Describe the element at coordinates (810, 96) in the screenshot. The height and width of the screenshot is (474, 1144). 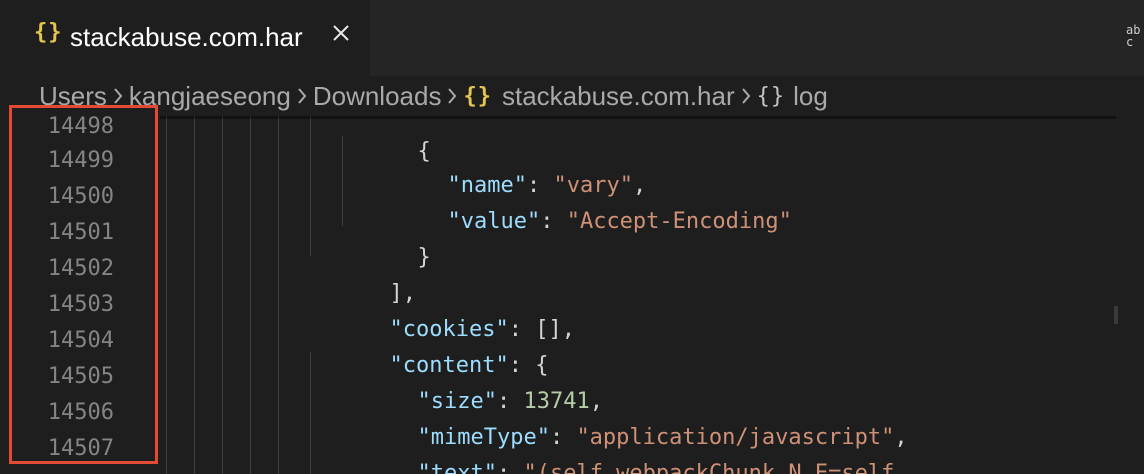
I see `breadcrumb-item-log: log` at that location.